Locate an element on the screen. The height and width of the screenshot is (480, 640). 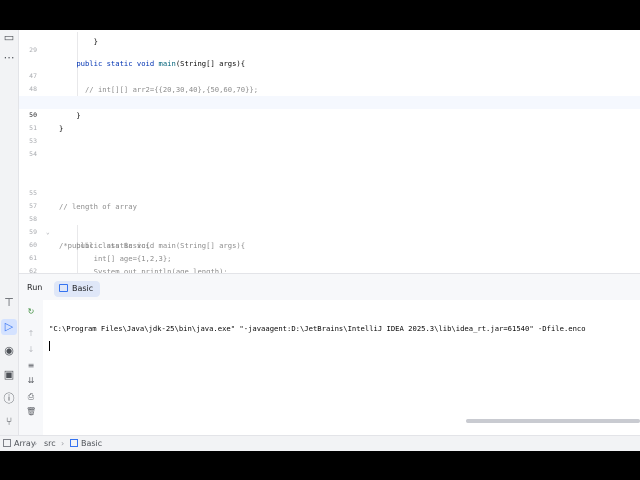
print-icon: ⎙ is located at coordinates (31, 397).